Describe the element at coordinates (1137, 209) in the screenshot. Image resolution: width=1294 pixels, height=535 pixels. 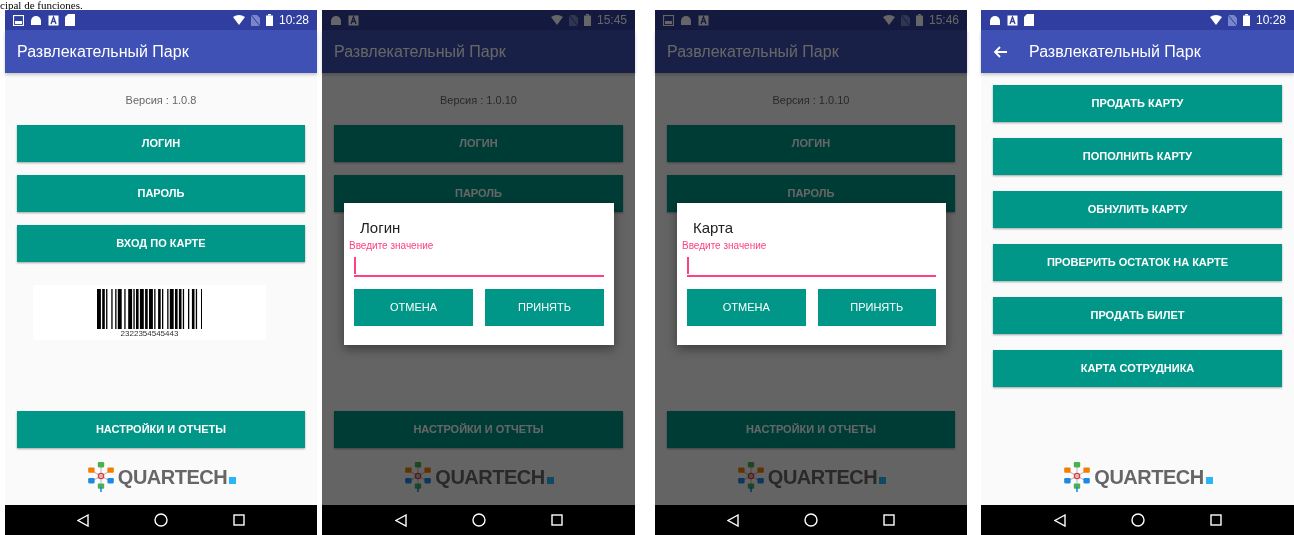
I see `menu-button: ОБНУЛИТЬ КАРТУ` at that location.